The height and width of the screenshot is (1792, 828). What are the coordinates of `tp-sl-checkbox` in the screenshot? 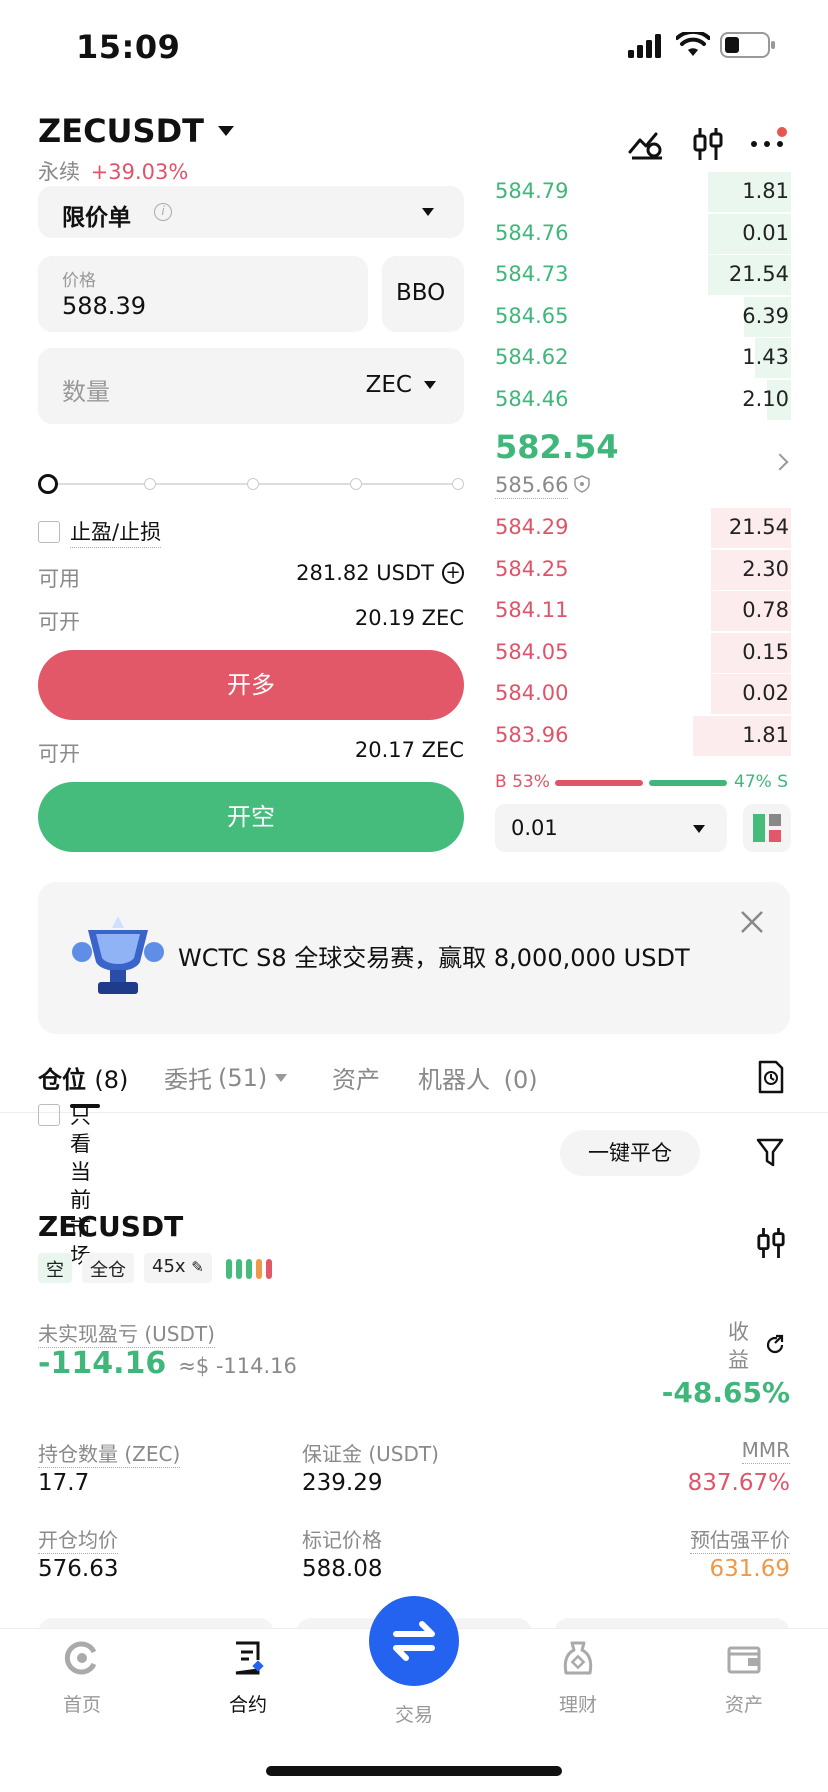 It's located at (49, 532).